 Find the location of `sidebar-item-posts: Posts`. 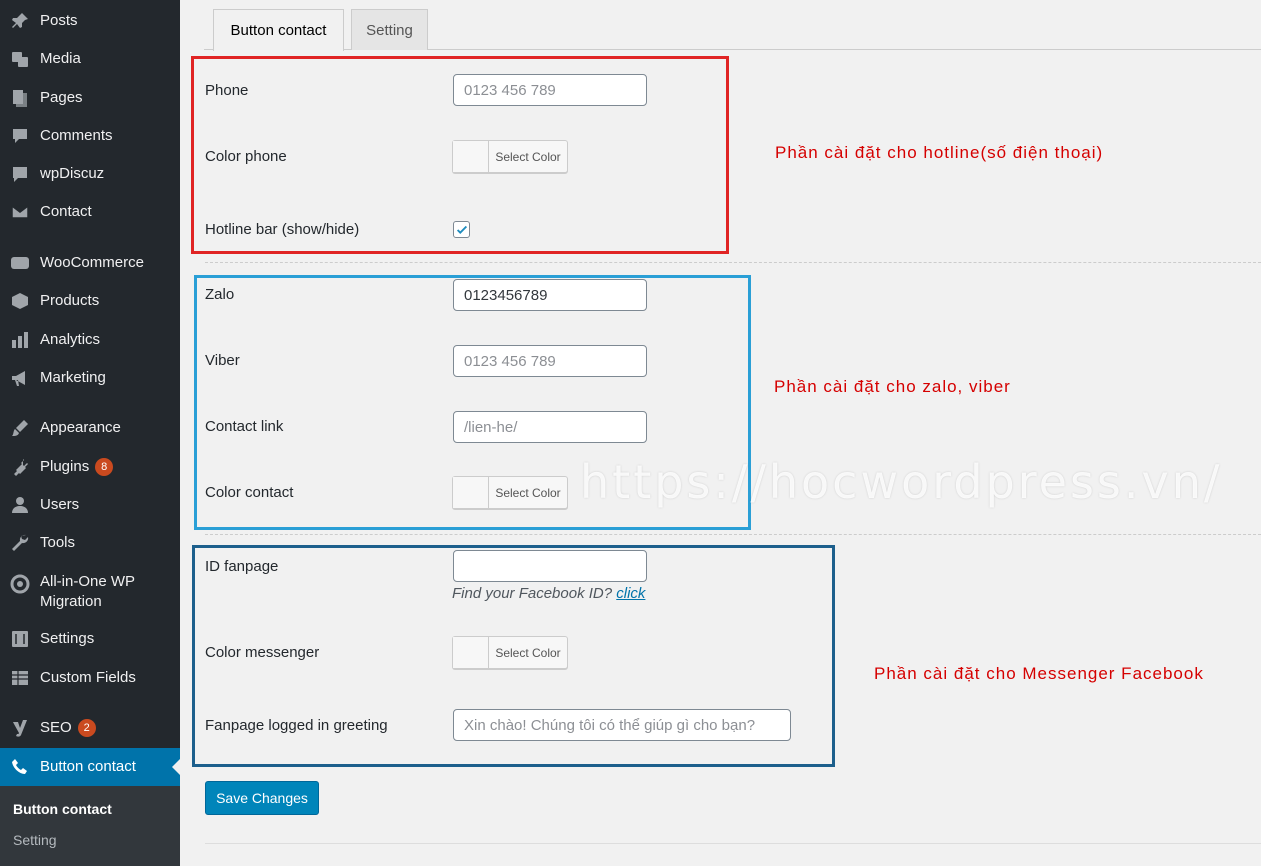

sidebar-item-posts: Posts is located at coordinates (90, 21).